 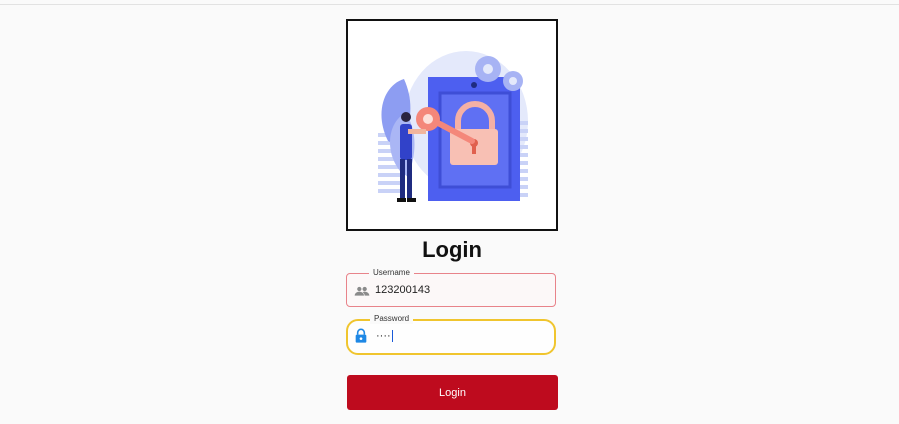 I want to click on text-caret, so click(x=392, y=336).